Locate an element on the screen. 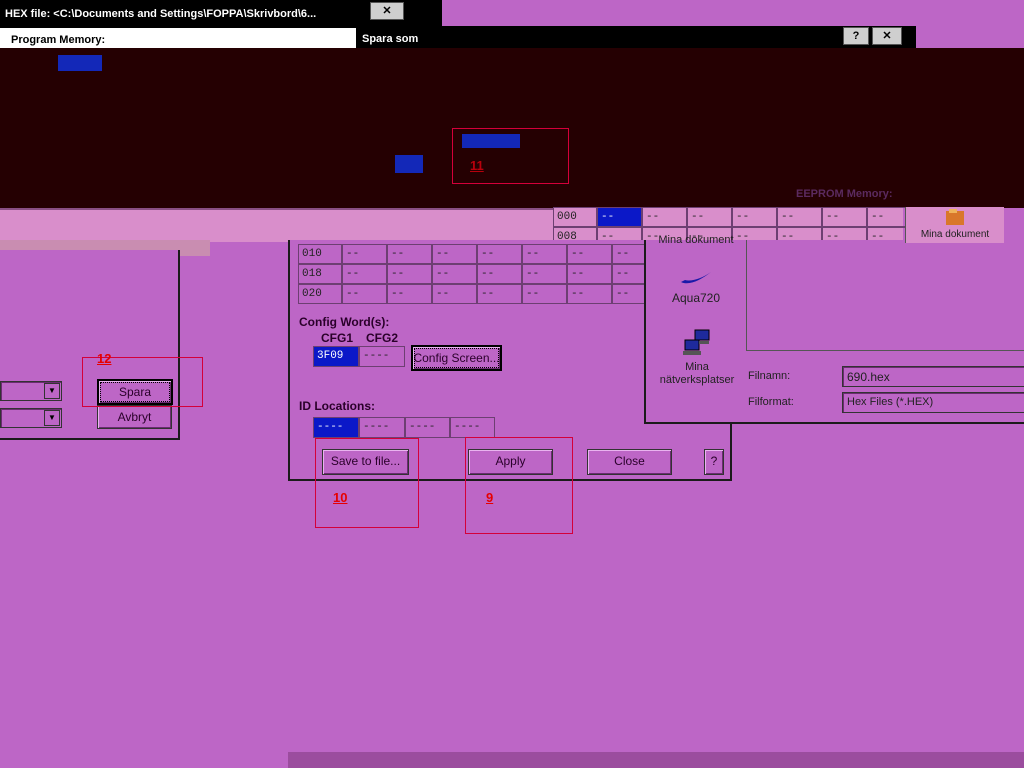 The image size is (1024, 768). save-dialog-titlebar: Spara som ? ✕ is located at coordinates (636, 37).